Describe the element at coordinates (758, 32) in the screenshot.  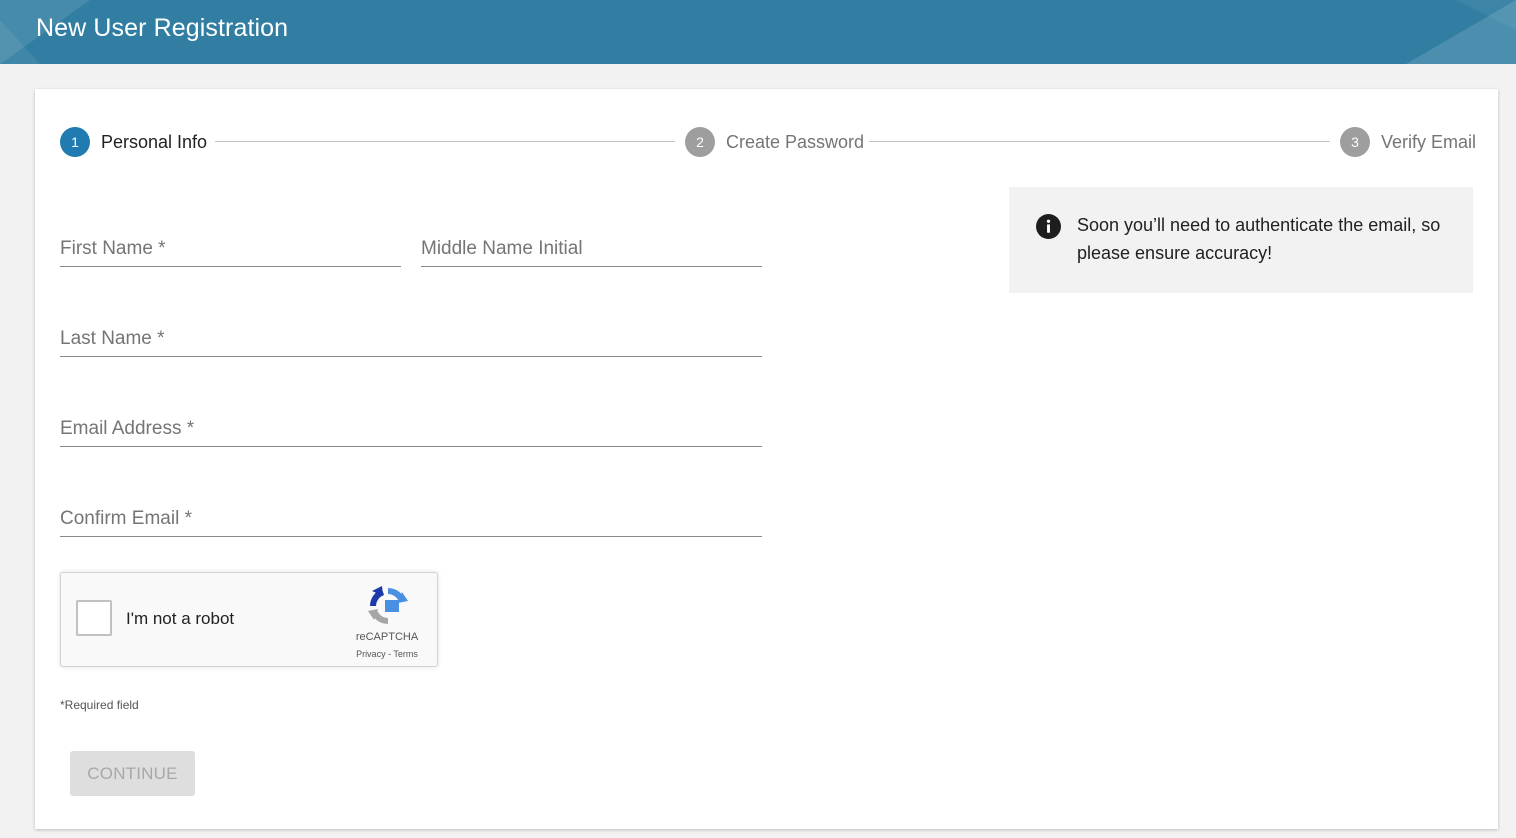
I see `app-header: New User Registration` at that location.